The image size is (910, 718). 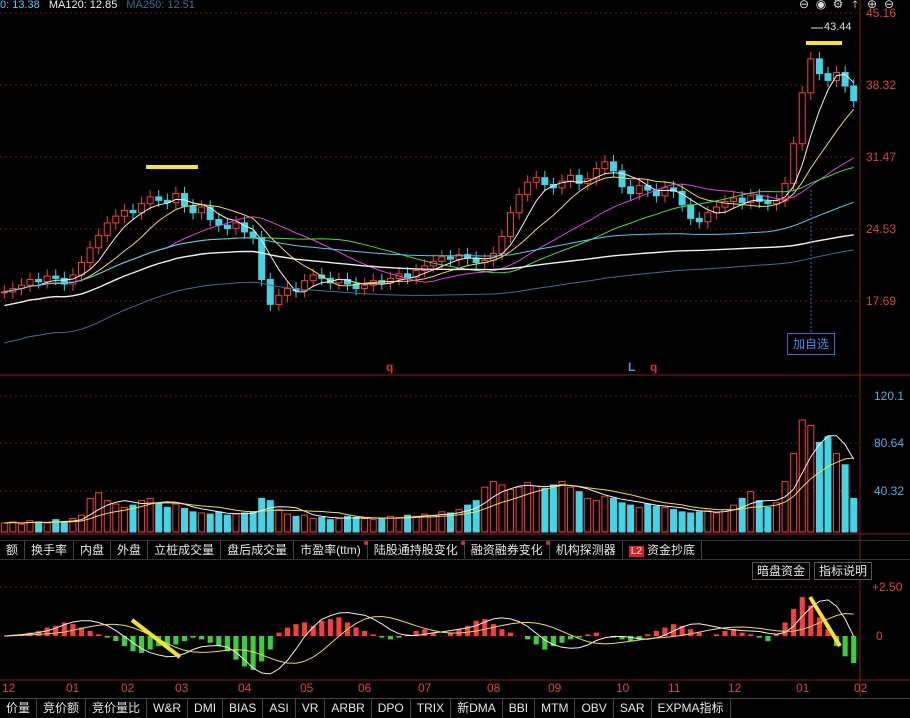 What do you see at coordinates (431, 708) in the screenshot?
I see `btab-trix: TRIX` at bounding box center [431, 708].